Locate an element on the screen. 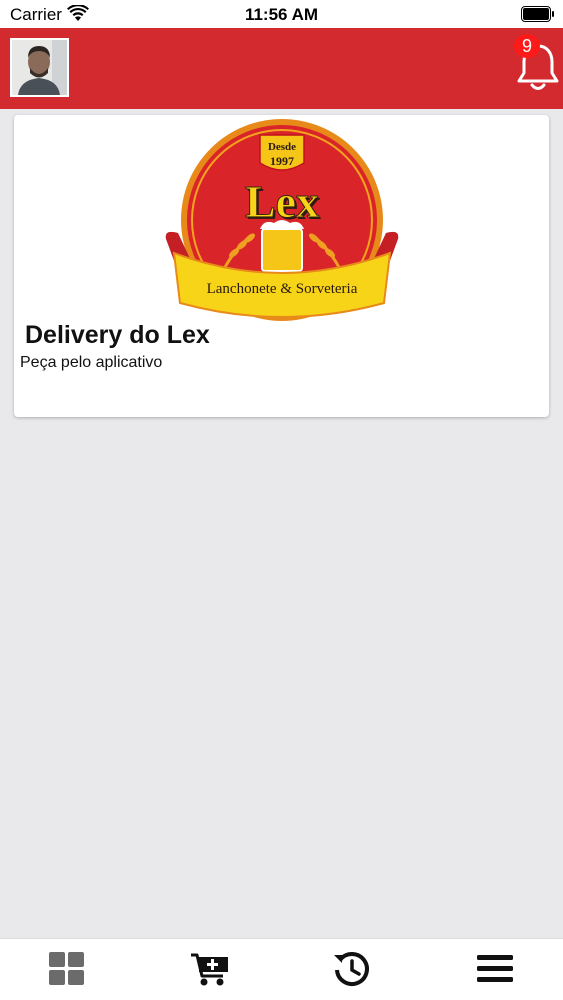  nav-home-button is located at coordinates (67, 969).